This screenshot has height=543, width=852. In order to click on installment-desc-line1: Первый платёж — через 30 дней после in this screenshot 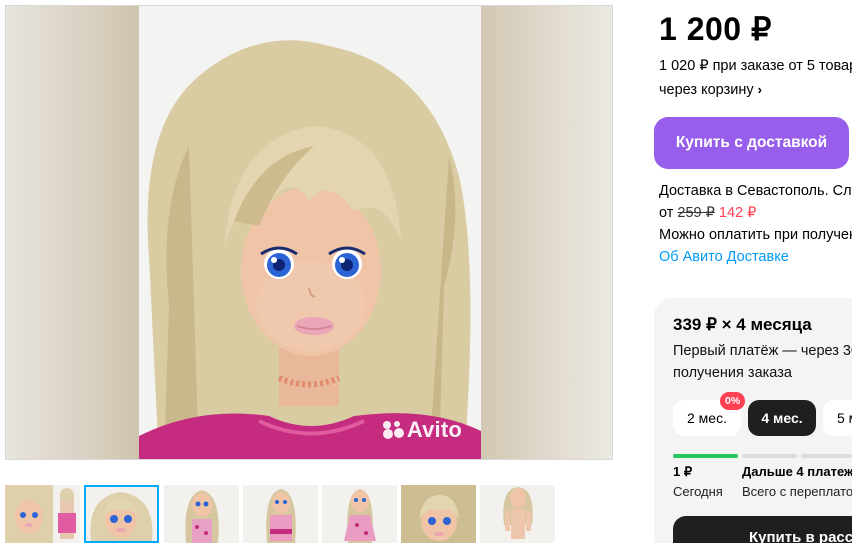, I will do `click(762, 351)`.